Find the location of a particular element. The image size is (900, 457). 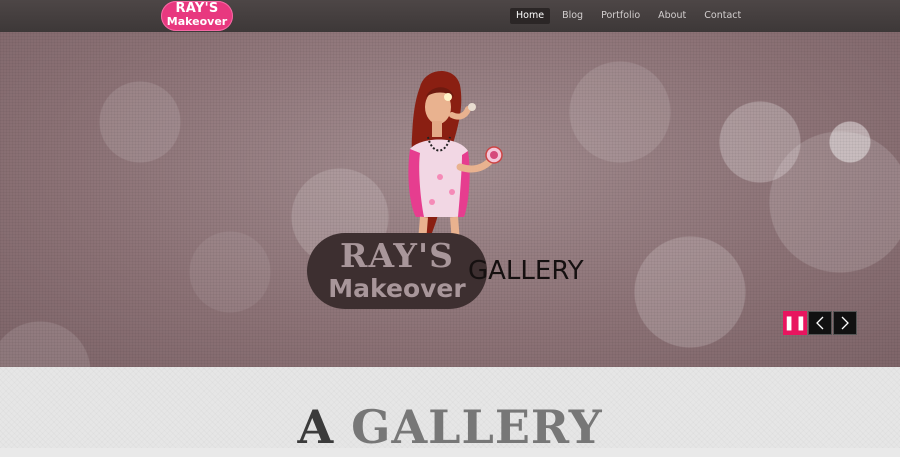

prev-slide-button is located at coordinates (820, 323).